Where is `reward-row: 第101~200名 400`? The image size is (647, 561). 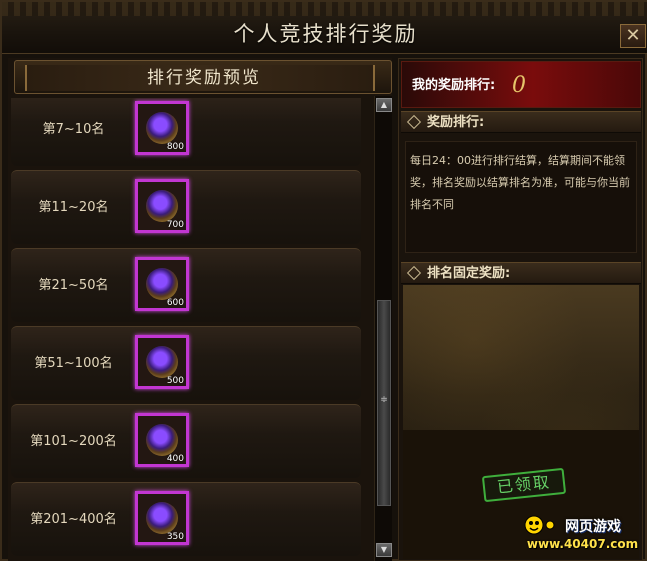 reward-row: 第101~200名 400 is located at coordinates (186, 441).